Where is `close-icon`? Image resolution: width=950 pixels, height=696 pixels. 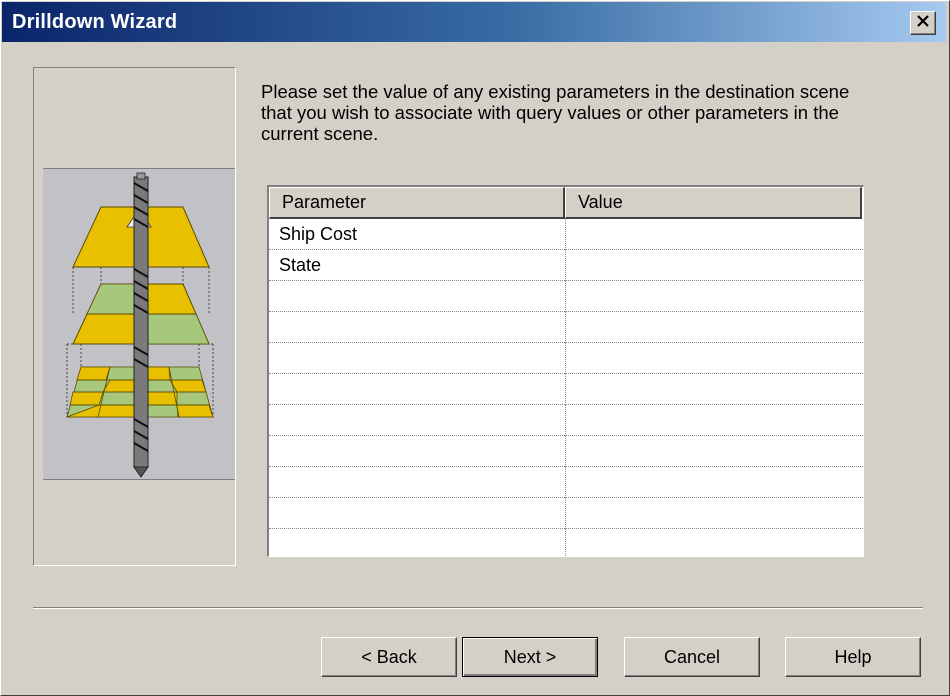
close-icon is located at coordinates (923, 23).